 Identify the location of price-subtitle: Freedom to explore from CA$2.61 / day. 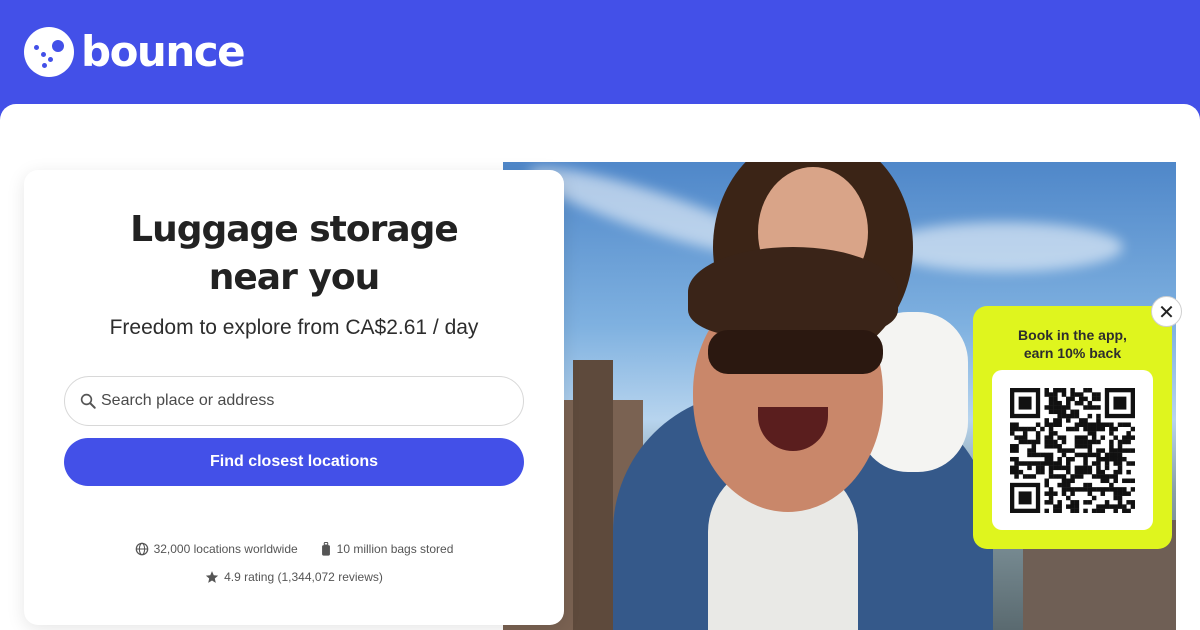
(294, 327).